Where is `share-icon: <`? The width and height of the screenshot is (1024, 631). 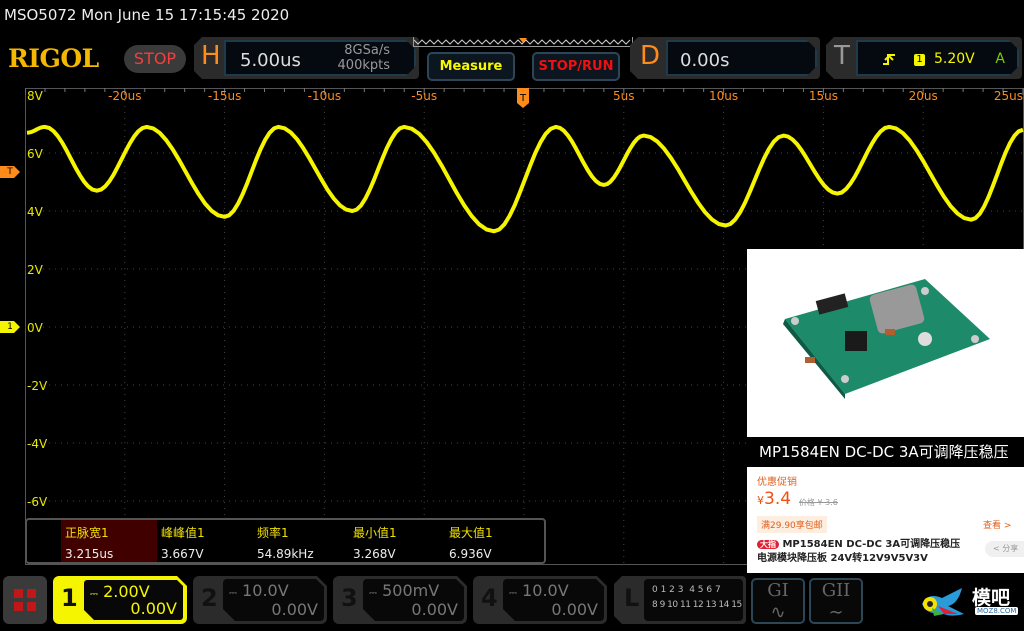 share-icon: < is located at coordinates (996, 548).